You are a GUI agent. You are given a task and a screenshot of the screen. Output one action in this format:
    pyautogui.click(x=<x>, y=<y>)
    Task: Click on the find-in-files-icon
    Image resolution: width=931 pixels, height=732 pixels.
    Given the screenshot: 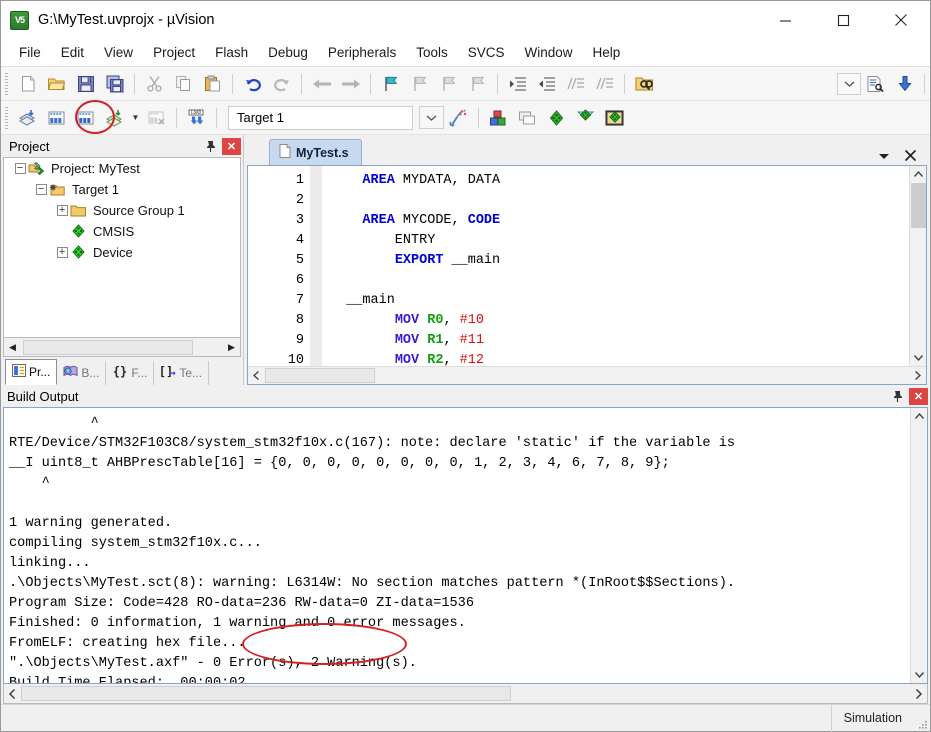 What is the action you would take?
    pyautogui.click(x=644, y=84)
    